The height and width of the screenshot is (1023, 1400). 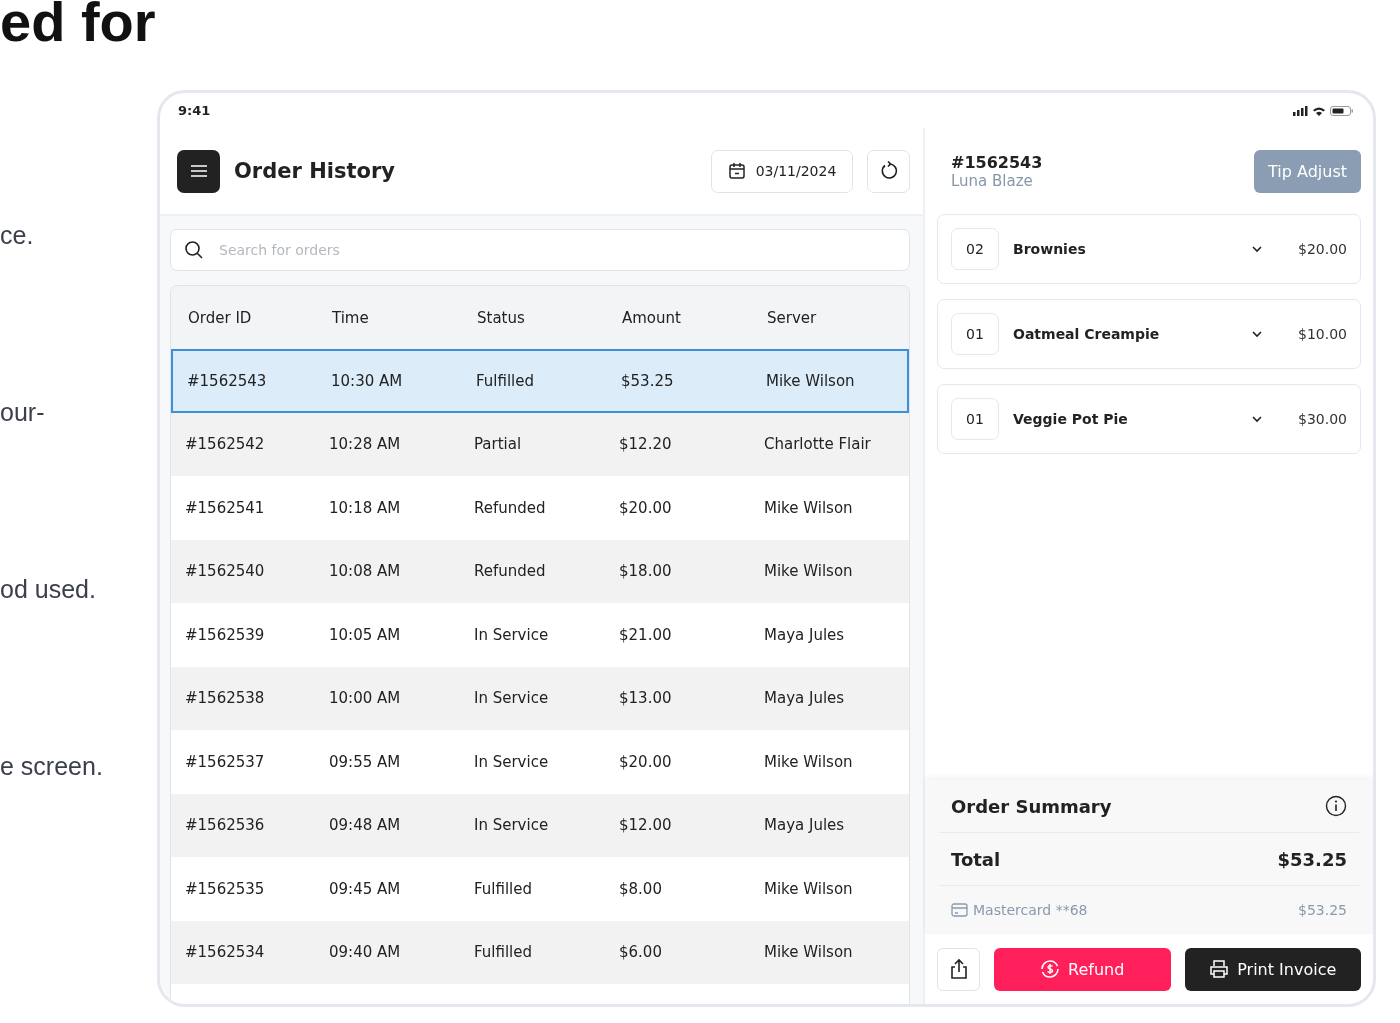 What do you see at coordinates (540, 381) in the screenshot?
I see `order-row: #1562543 10:30 AM Fulfilled $53.25 Mike Wilson` at bounding box center [540, 381].